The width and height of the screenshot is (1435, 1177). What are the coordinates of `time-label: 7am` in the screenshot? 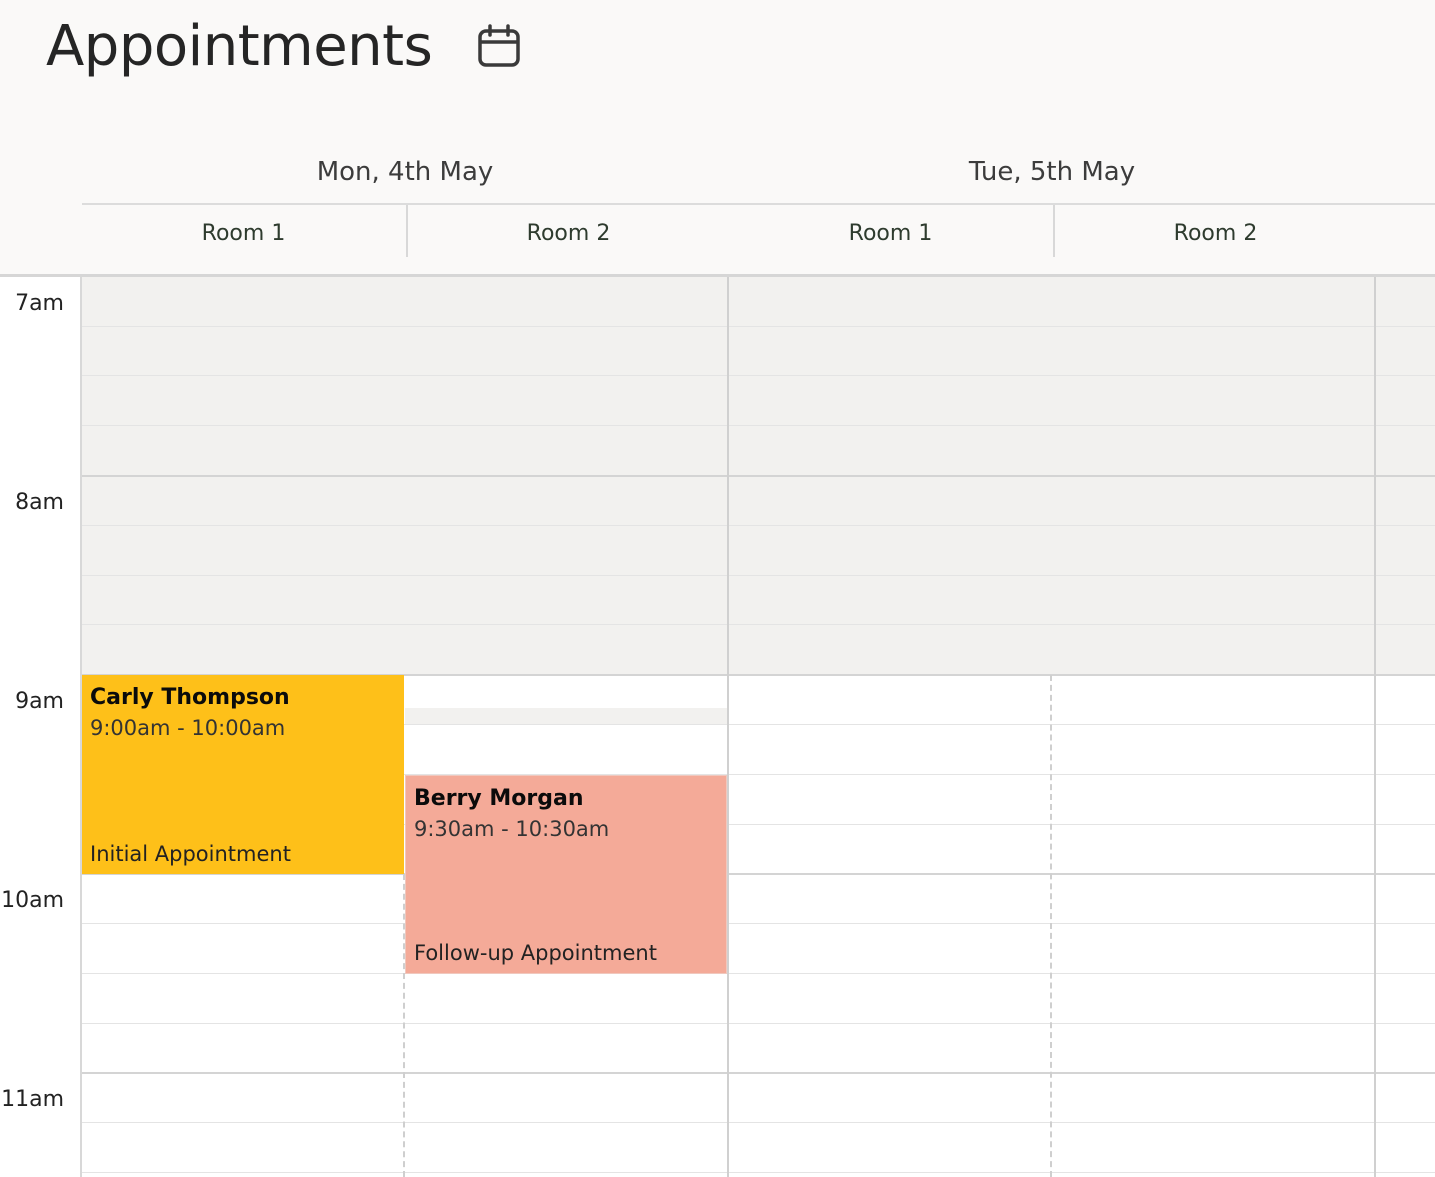 It's located at (39, 303).